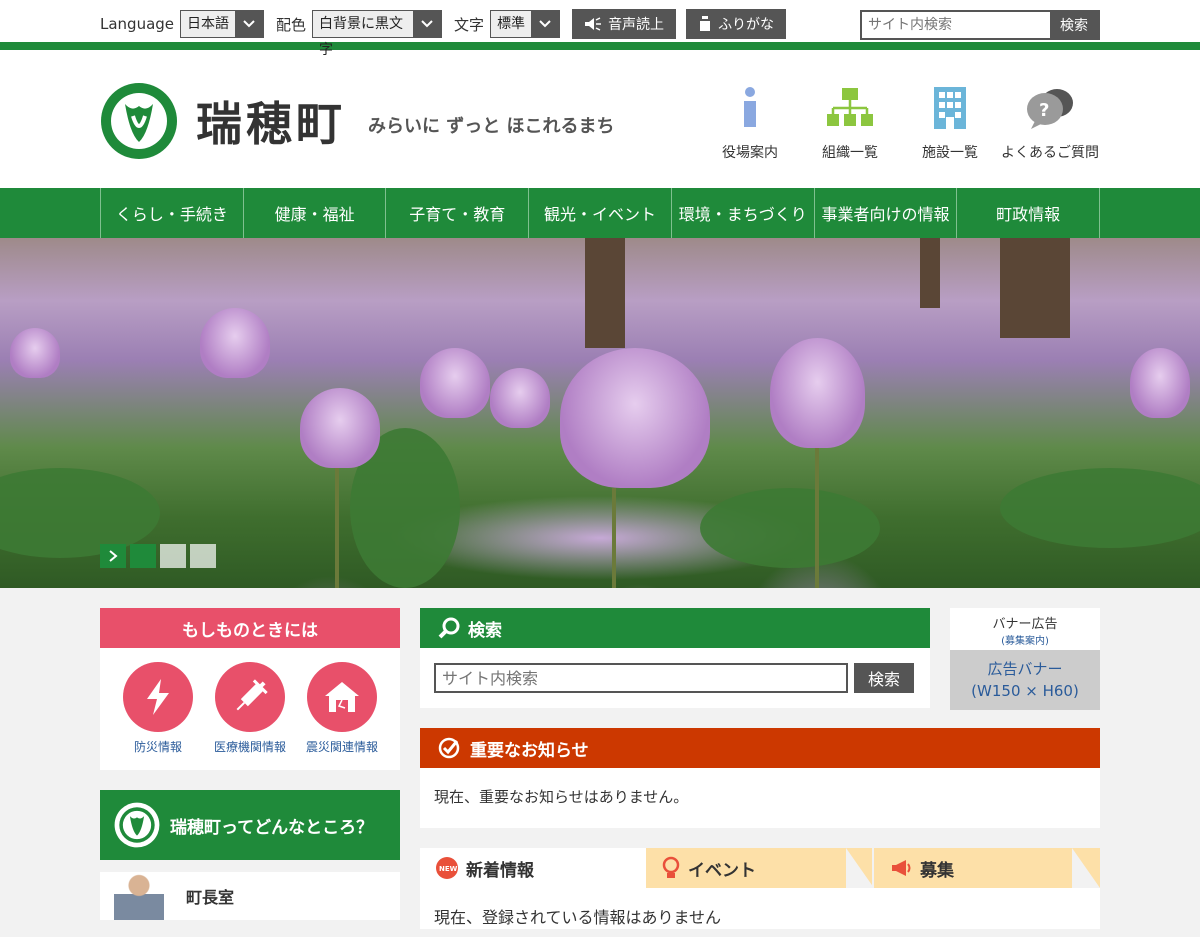 This screenshot has width=1200, height=937. Describe the element at coordinates (1025, 691) in the screenshot. I see `ad-banner-line2: (W150 × H60)` at that location.